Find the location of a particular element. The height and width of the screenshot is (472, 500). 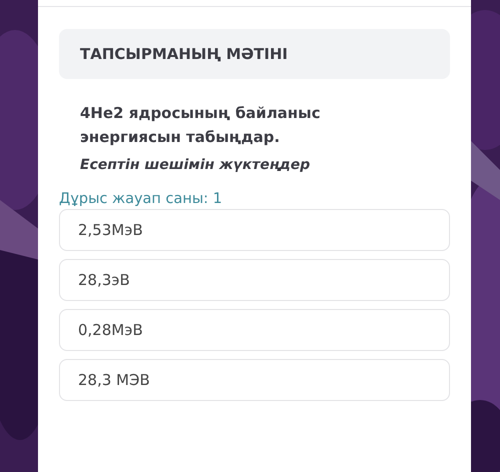

answer-count-label: Дұрыс жауап саны: 1 is located at coordinates (141, 199).